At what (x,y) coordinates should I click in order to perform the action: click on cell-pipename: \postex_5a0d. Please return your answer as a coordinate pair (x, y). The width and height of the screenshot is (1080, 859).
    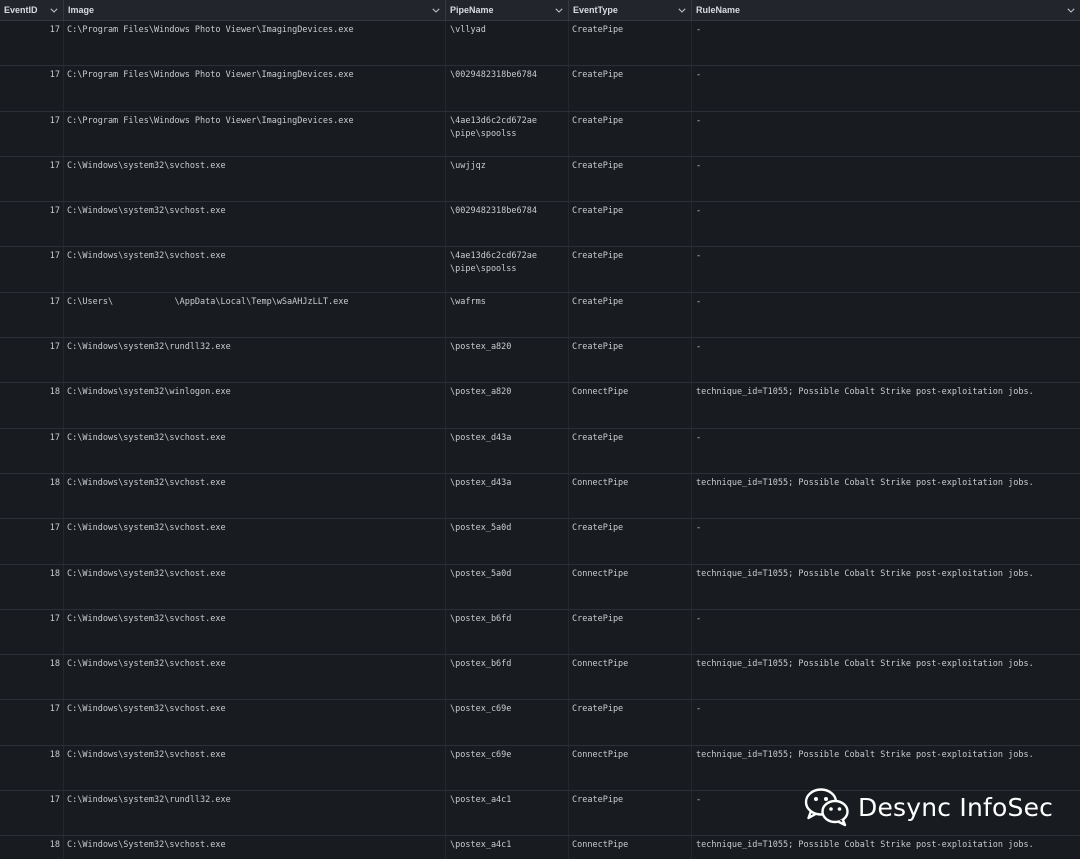
    Looking at the image, I should click on (507, 586).